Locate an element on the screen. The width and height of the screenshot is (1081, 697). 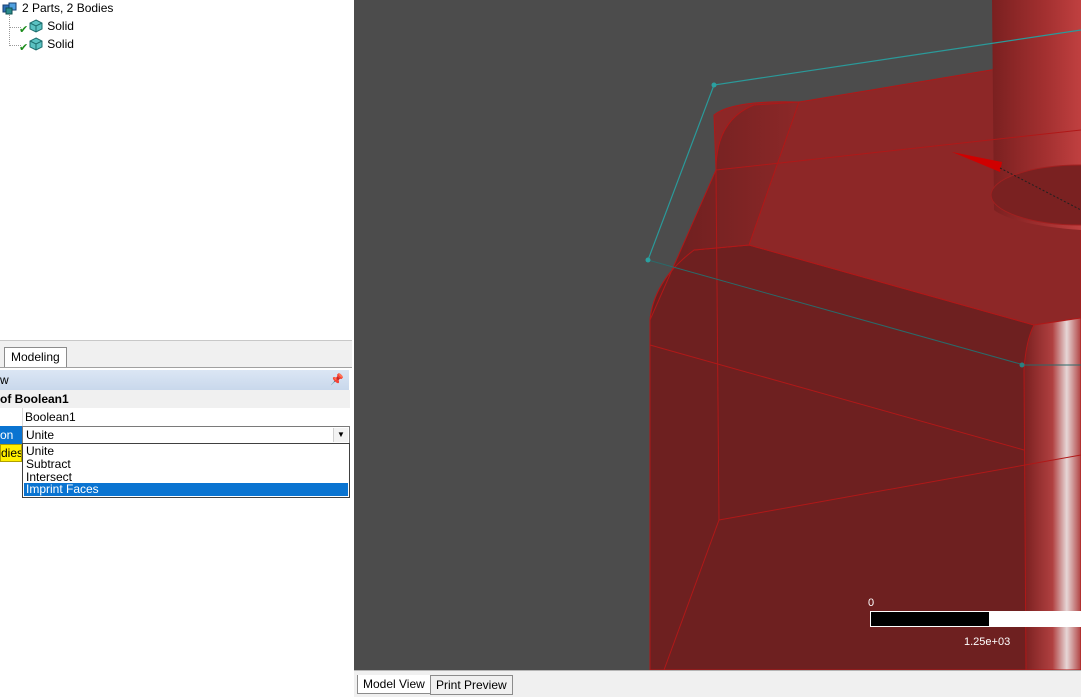
parts-icon is located at coordinates (9, 8).